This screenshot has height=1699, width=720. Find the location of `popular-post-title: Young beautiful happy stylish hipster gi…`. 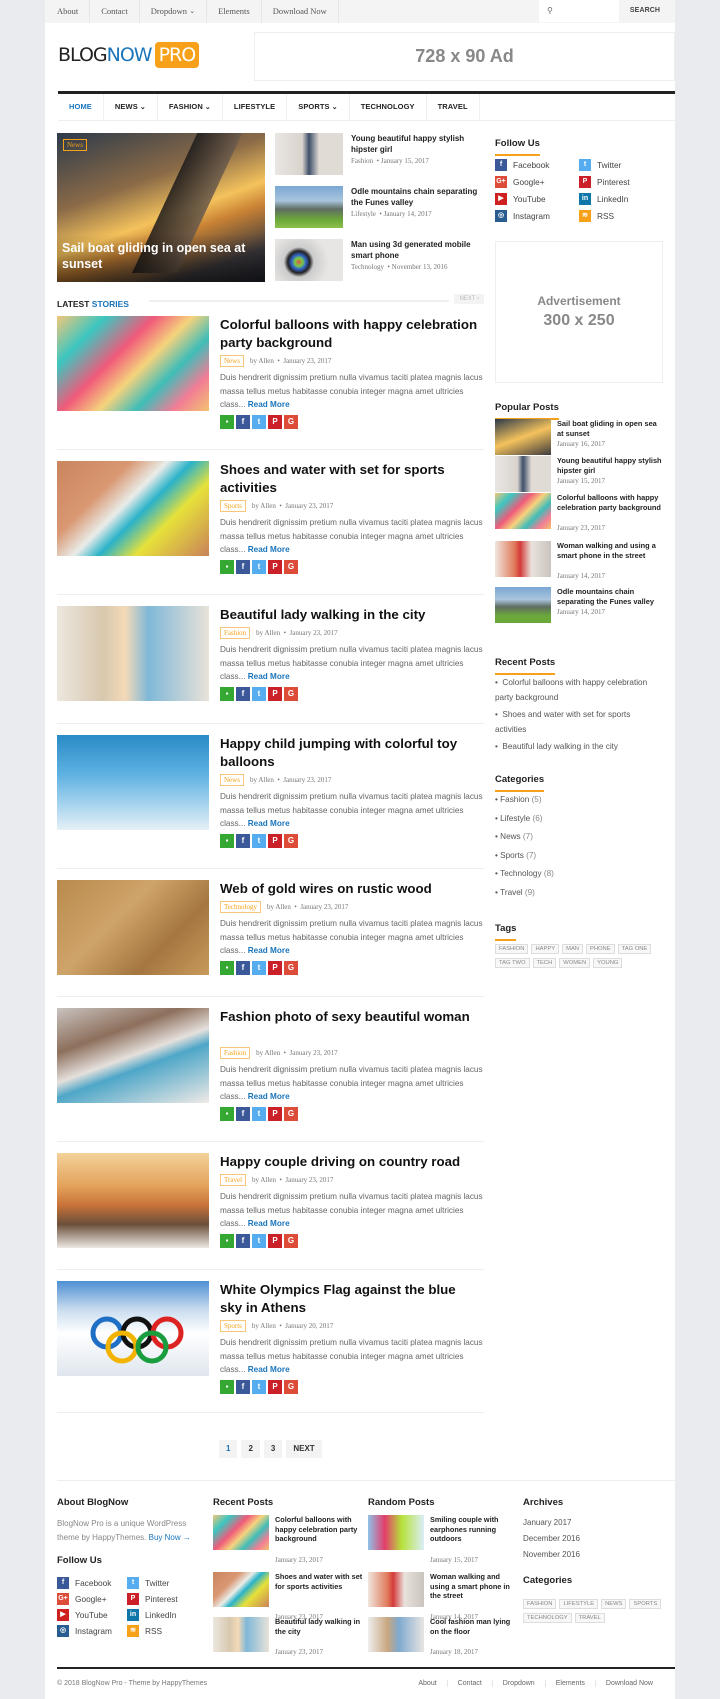

popular-post-title: Young beautiful happy stylish hipster gi… is located at coordinates (610, 466).